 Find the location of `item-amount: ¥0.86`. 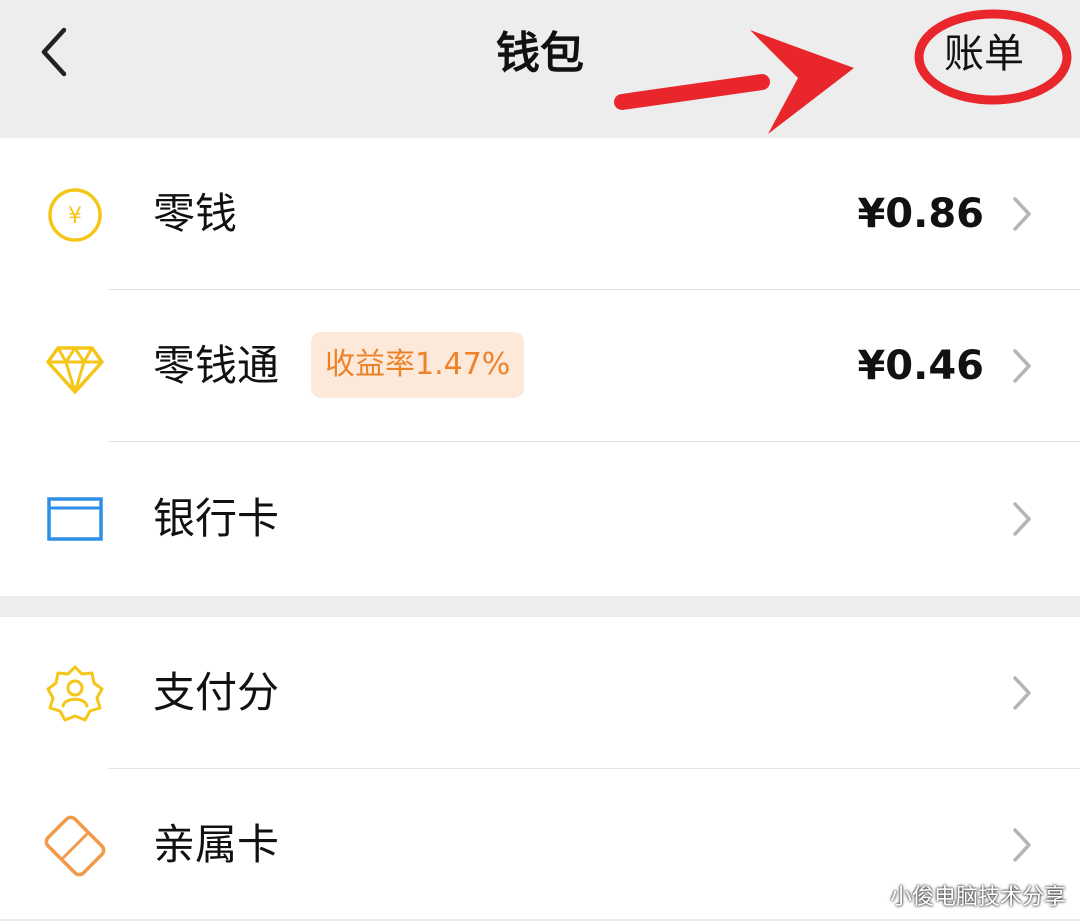

item-amount: ¥0.86 is located at coordinates (920, 214).